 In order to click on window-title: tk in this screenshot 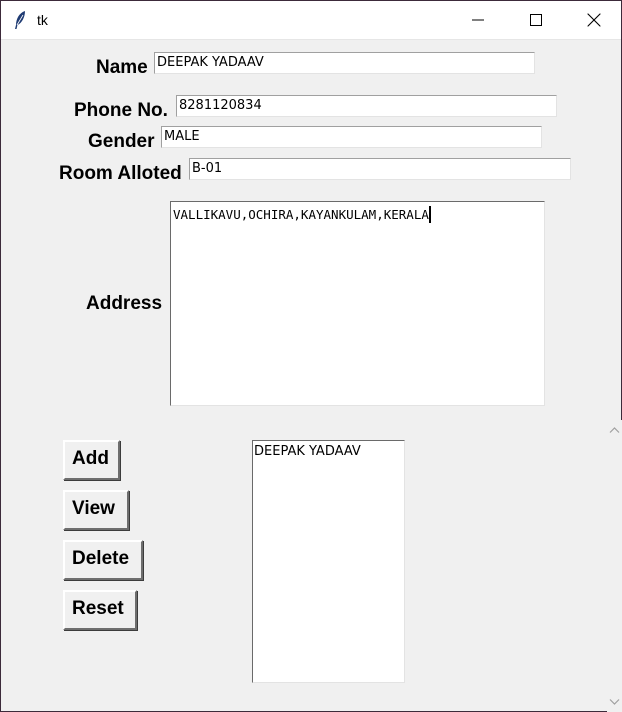, I will do `click(42, 20)`.